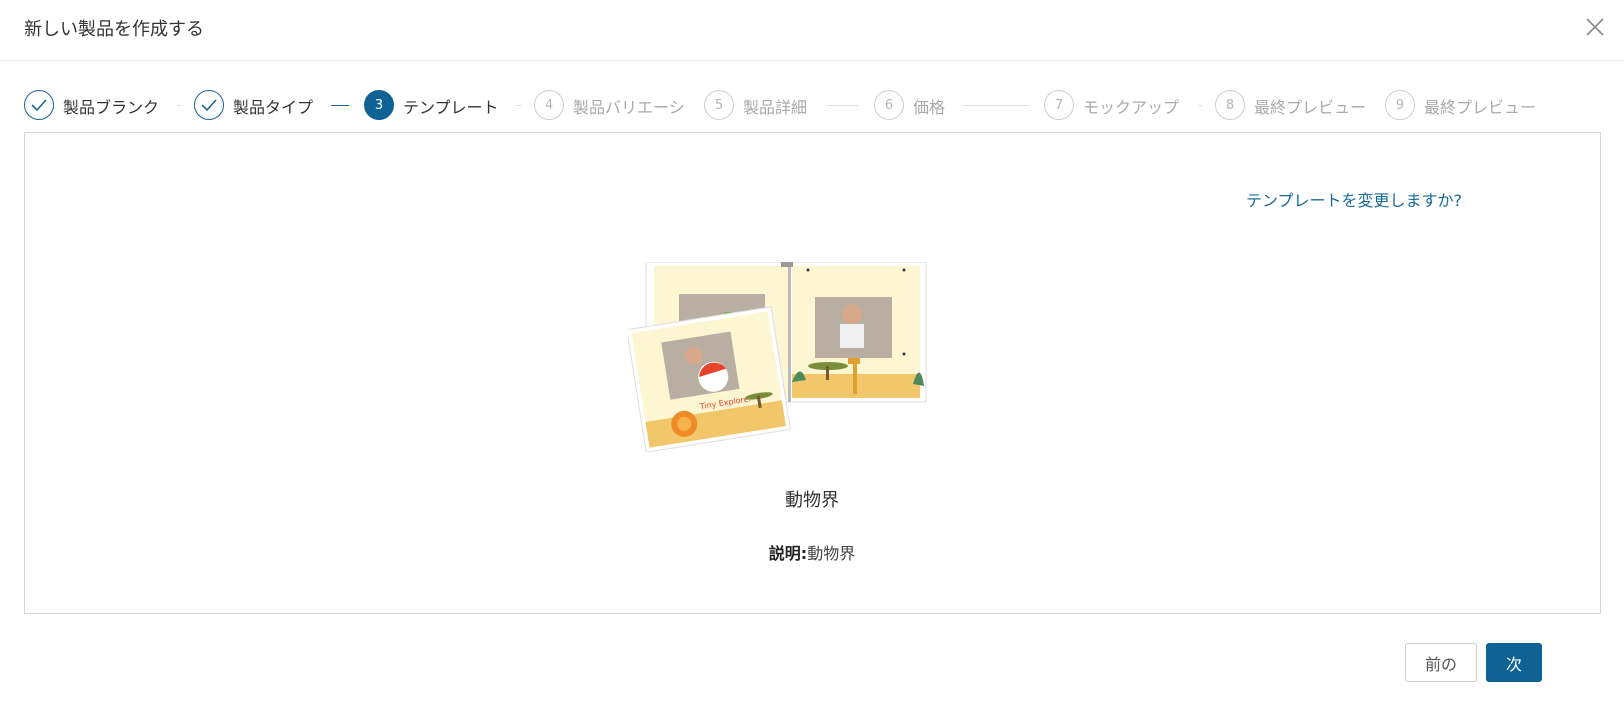 The height and width of the screenshot is (728, 1624). What do you see at coordinates (1230, 105) in the screenshot?
I see `step-8-number: 8` at bounding box center [1230, 105].